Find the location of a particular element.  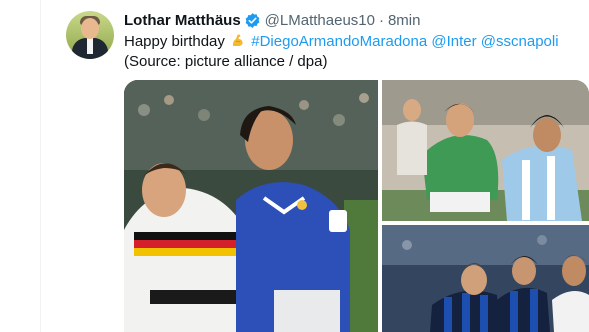

tweet-header: Lothar Matthäus @LMatthaeus10 · 8min is located at coordinates (272, 20).